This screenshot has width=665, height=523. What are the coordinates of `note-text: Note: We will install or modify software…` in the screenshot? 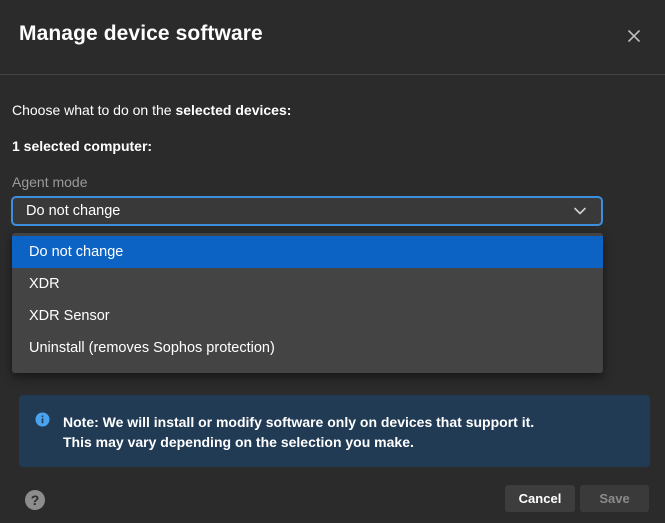 It's located at (298, 432).